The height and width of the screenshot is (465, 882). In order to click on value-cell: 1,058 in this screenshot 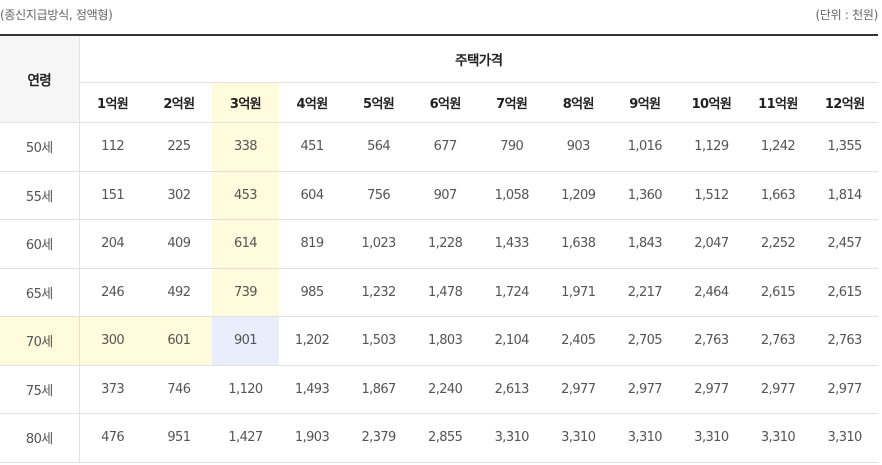, I will do `click(511, 195)`.